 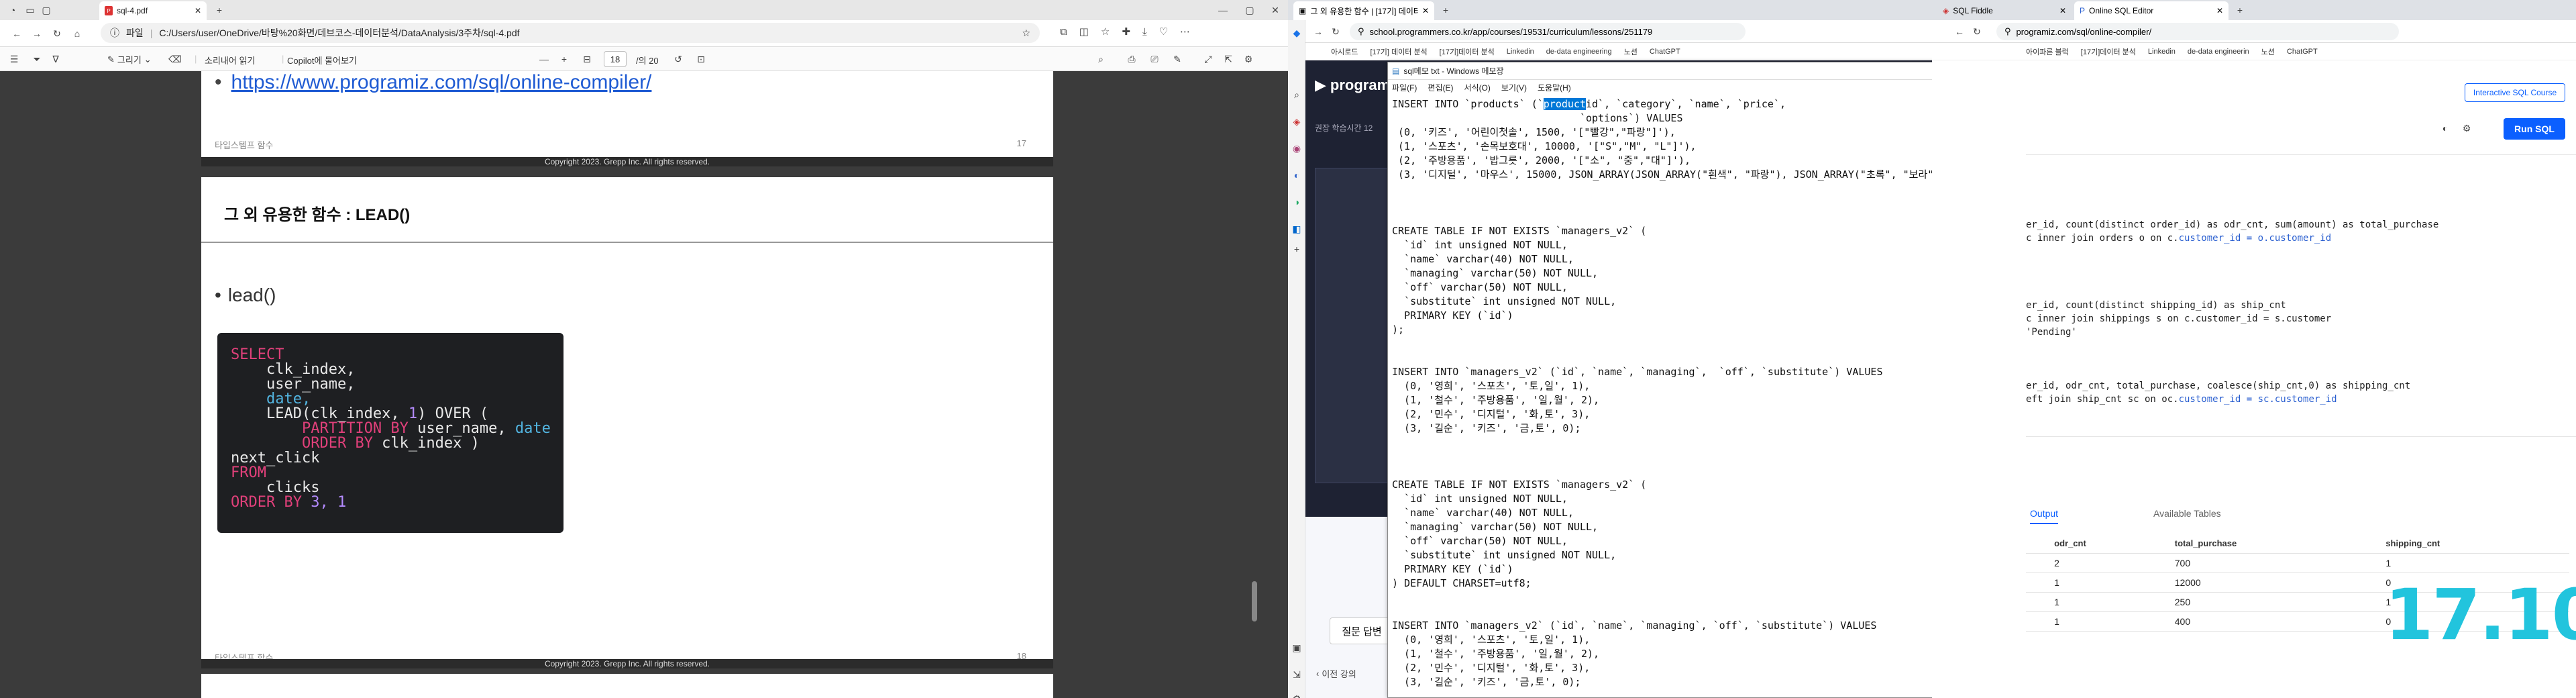 What do you see at coordinates (1296, 202) in the screenshot?
I see `office-icon: ◑` at bounding box center [1296, 202].